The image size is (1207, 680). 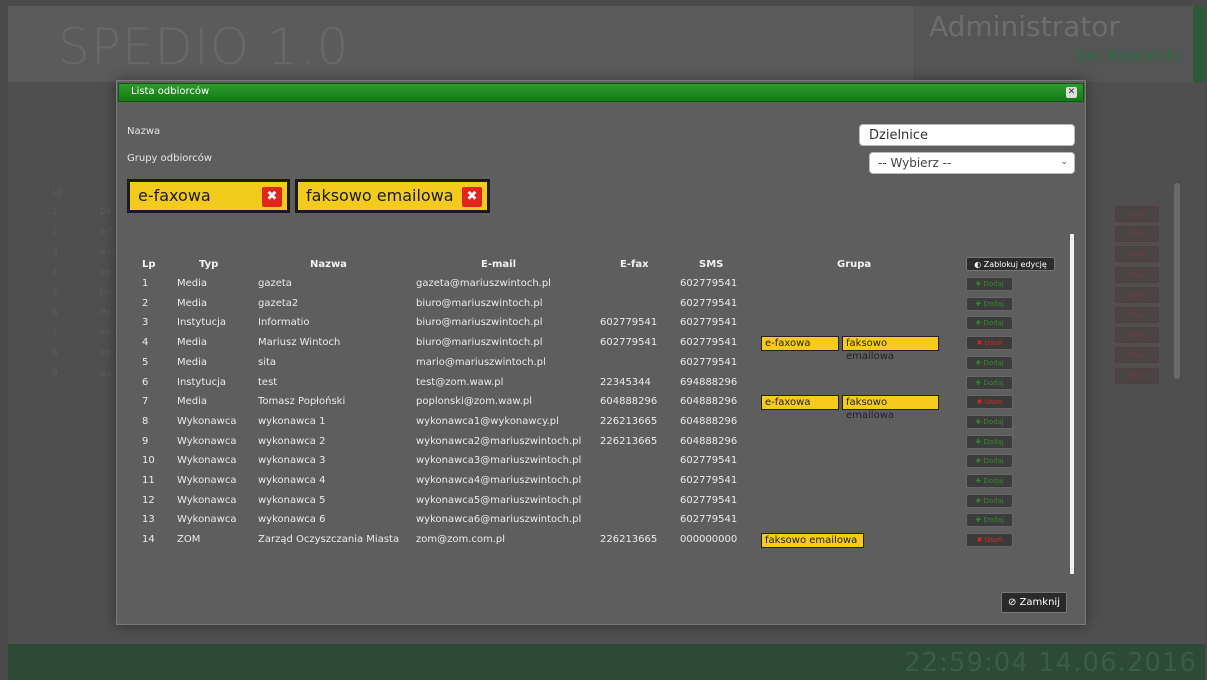 I want to click on close-icon: ✕, so click(x=1071, y=92).